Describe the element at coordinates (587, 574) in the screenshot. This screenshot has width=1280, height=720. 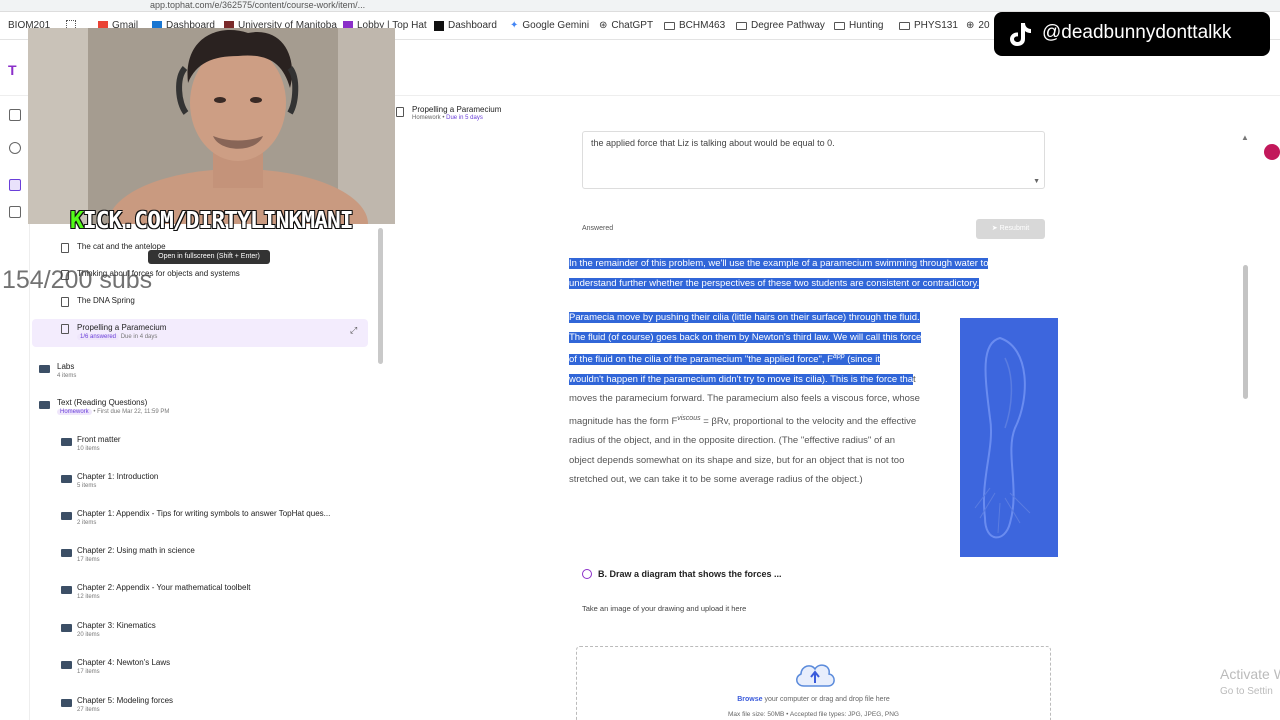
I see `question-icon` at that location.